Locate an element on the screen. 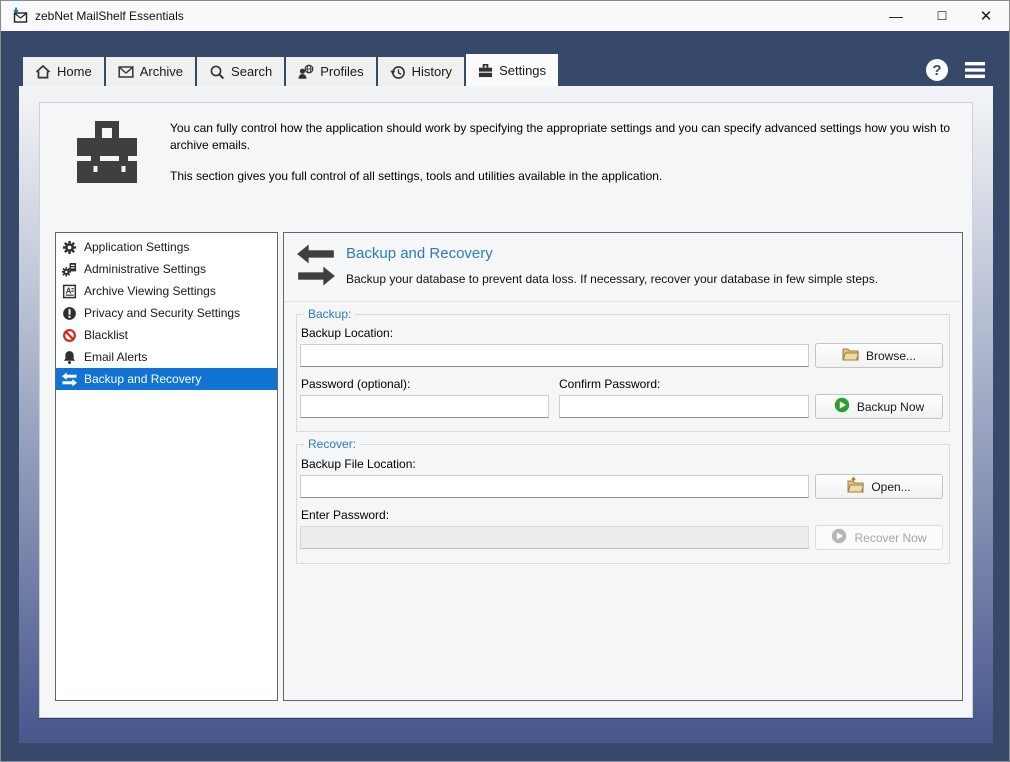 The image size is (1010, 762). magnifier-icon is located at coordinates (217, 72).